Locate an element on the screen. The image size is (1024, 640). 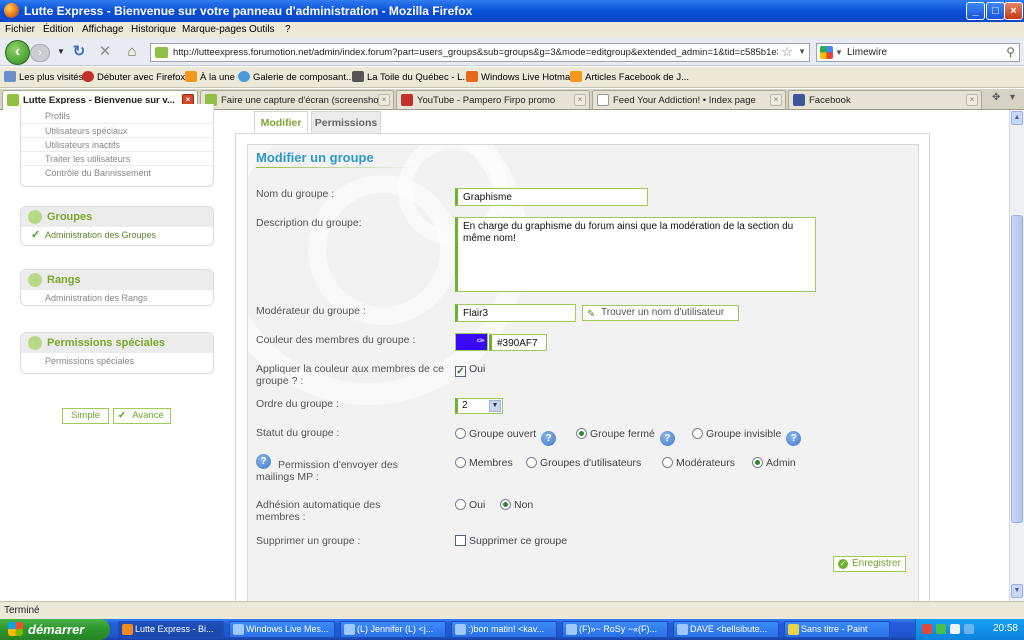
apply-color-checkbox: ✓ Oui is located at coordinates (470, 370).